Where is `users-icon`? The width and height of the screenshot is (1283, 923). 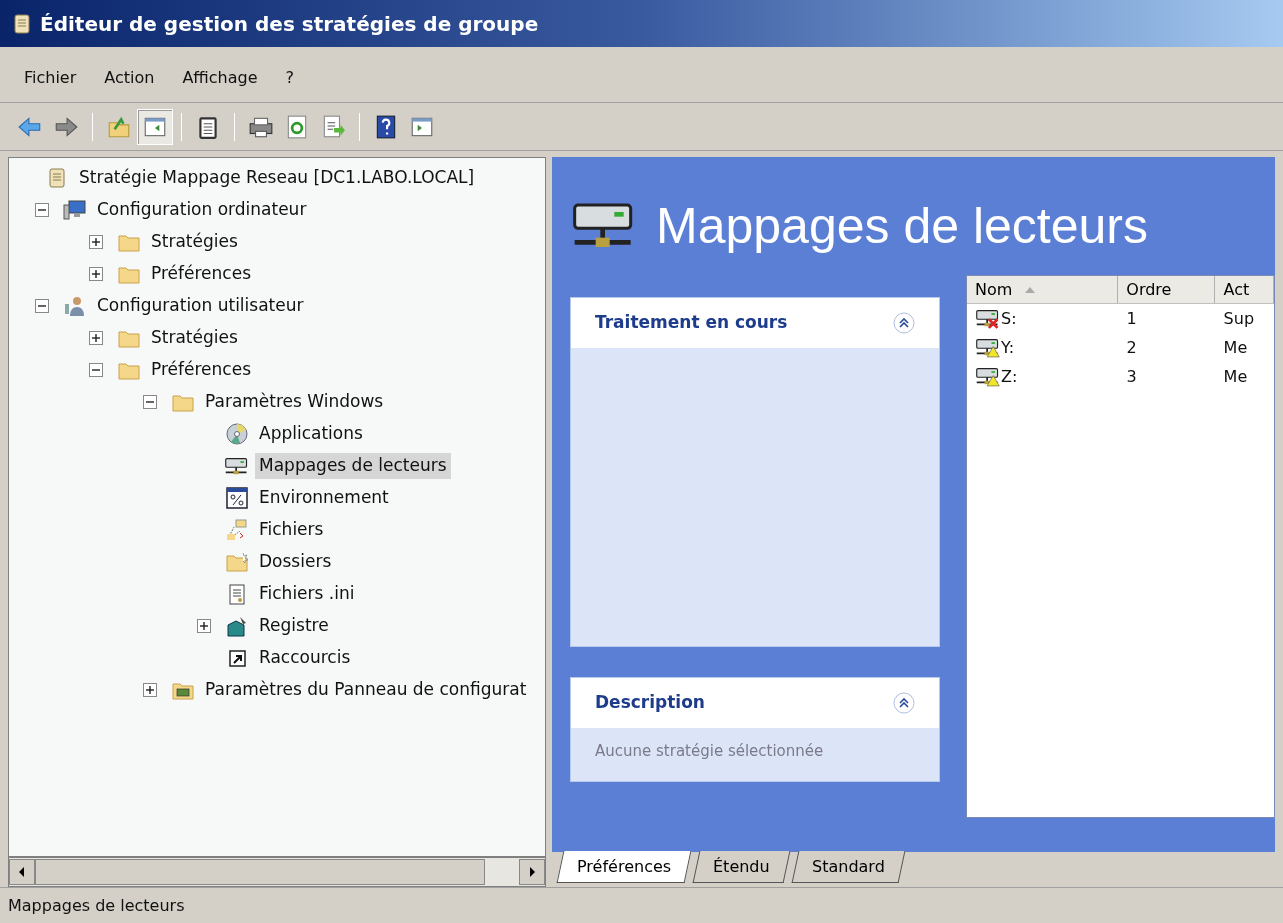 users-icon is located at coordinates (75, 306).